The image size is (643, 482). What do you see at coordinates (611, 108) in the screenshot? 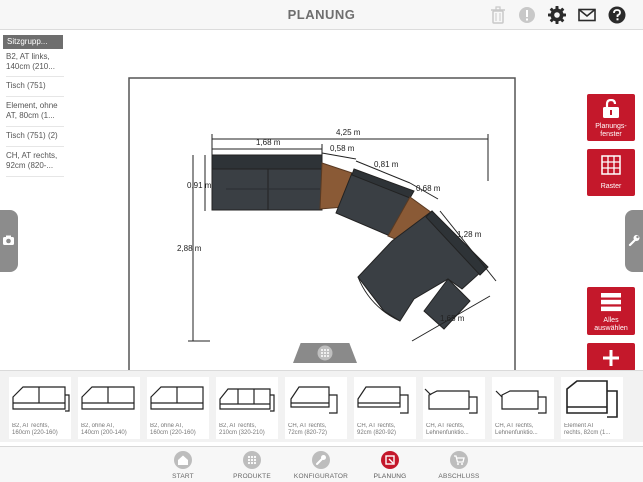
I see `unlock-icon` at bounding box center [611, 108].